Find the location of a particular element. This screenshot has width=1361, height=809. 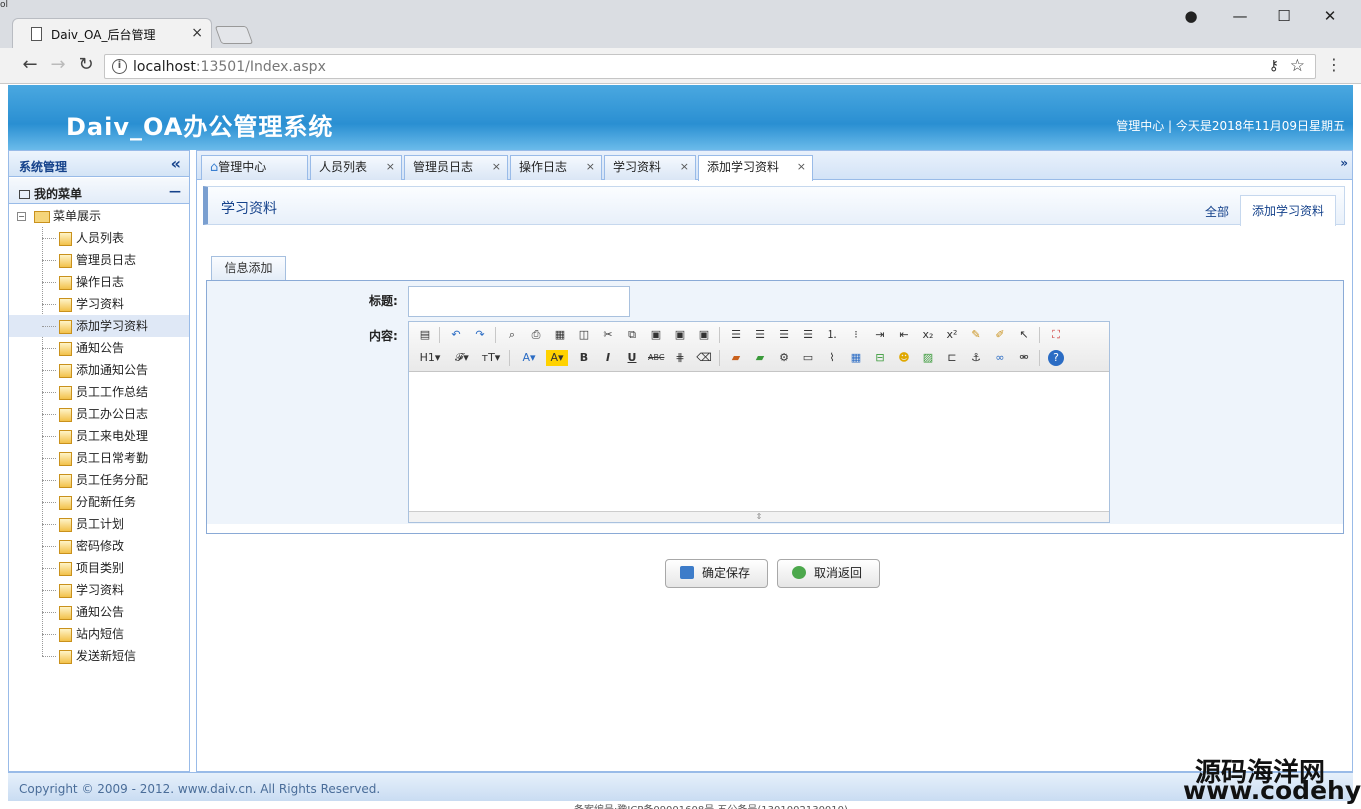

fullscreen-icon: ⛶ is located at coordinates (1056, 335).